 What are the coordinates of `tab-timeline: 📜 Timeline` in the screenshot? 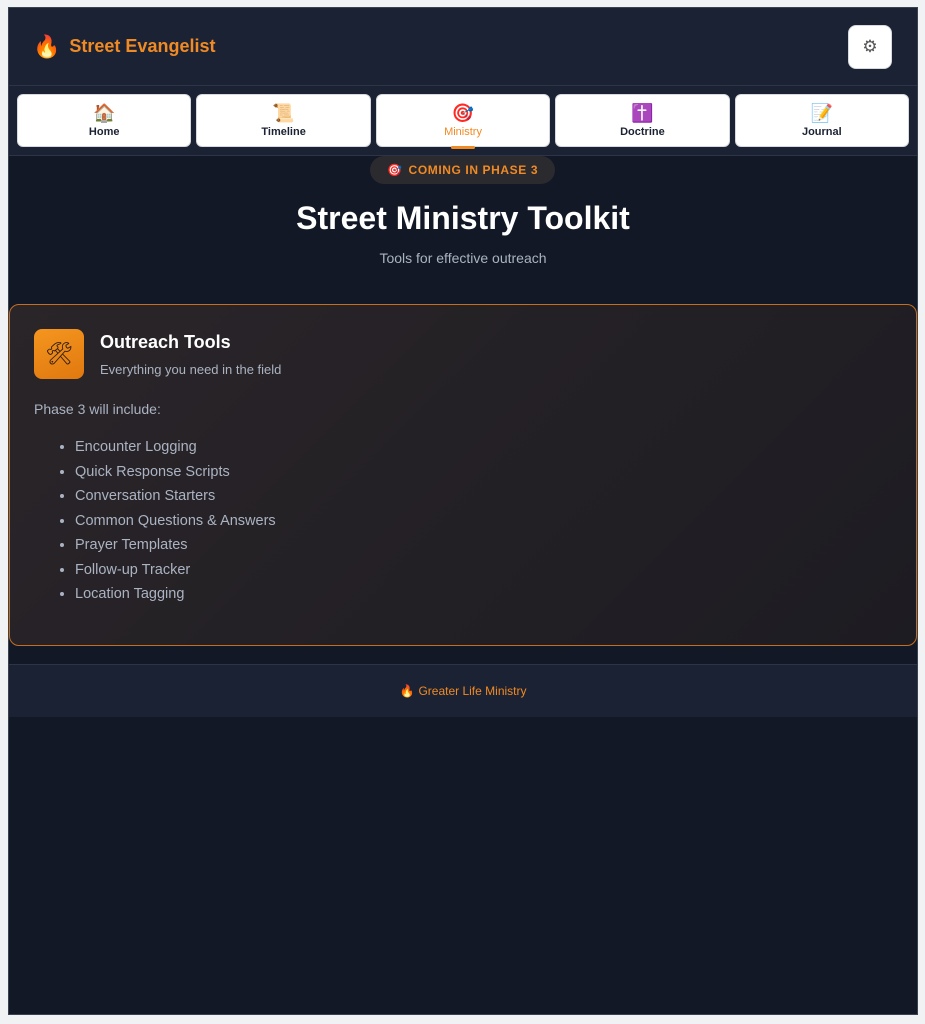 It's located at (283, 120).